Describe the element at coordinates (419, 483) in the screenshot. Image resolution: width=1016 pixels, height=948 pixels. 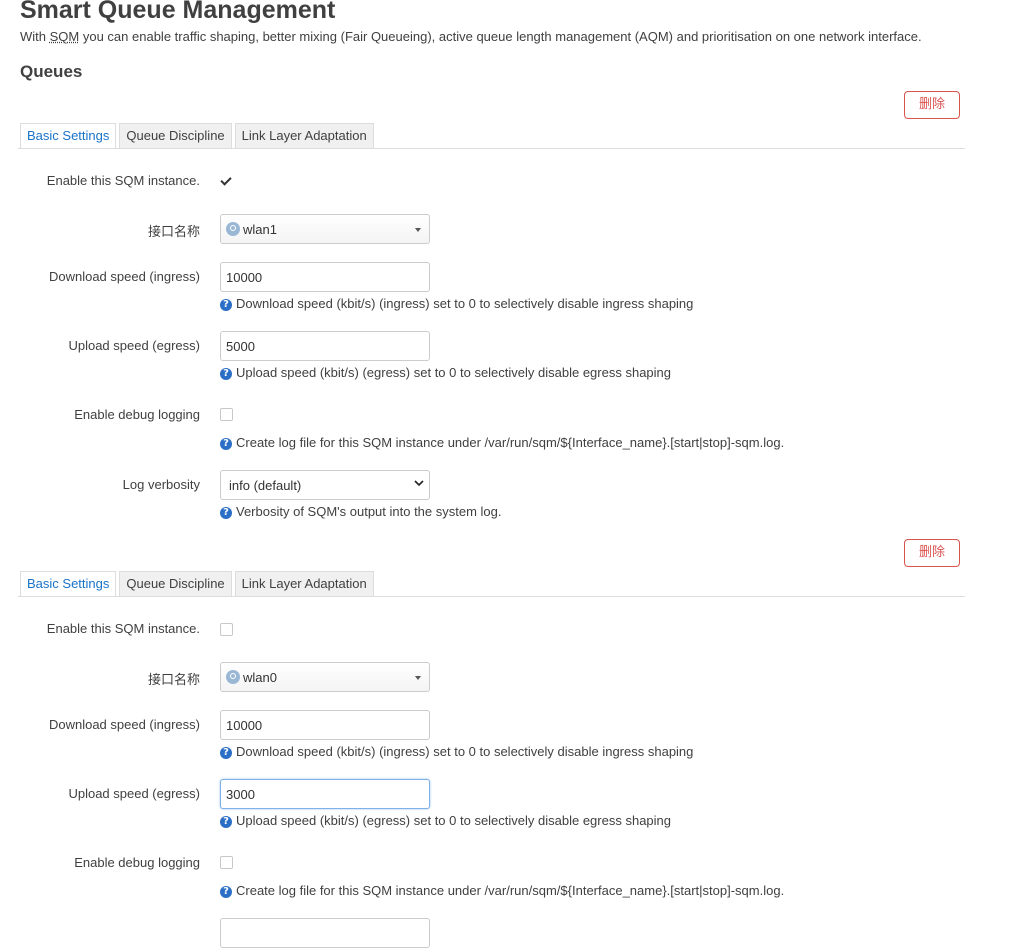
I see `chevron-down-icon` at that location.